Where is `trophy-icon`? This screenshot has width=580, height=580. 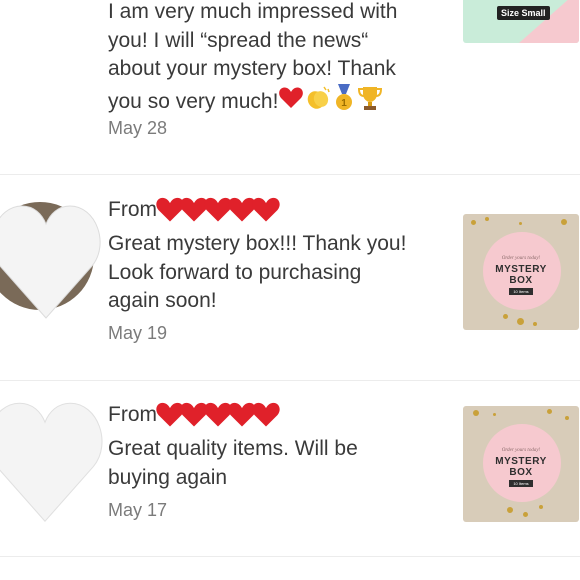
trophy-icon is located at coordinates (370, 102).